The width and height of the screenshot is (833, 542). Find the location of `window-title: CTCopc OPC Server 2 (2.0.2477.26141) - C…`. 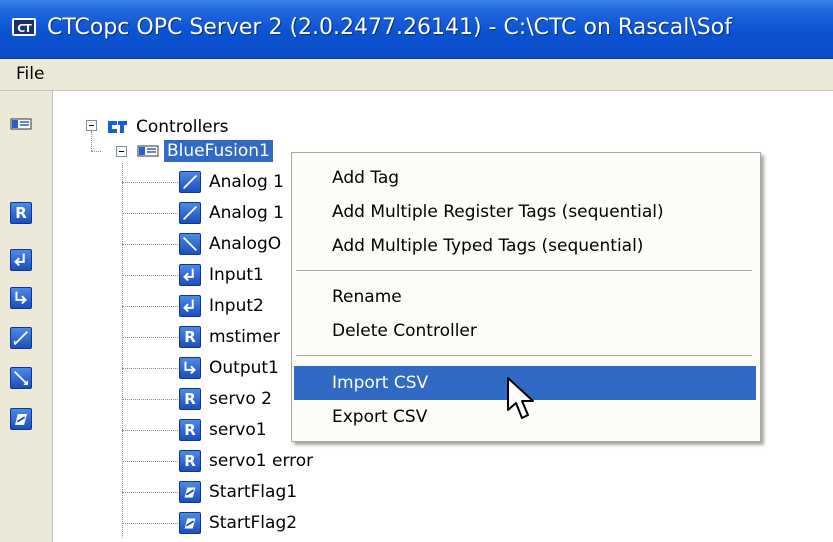

window-title: CTCopc OPC Server 2 (2.0.2477.26141) - C… is located at coordinates (389, 27).